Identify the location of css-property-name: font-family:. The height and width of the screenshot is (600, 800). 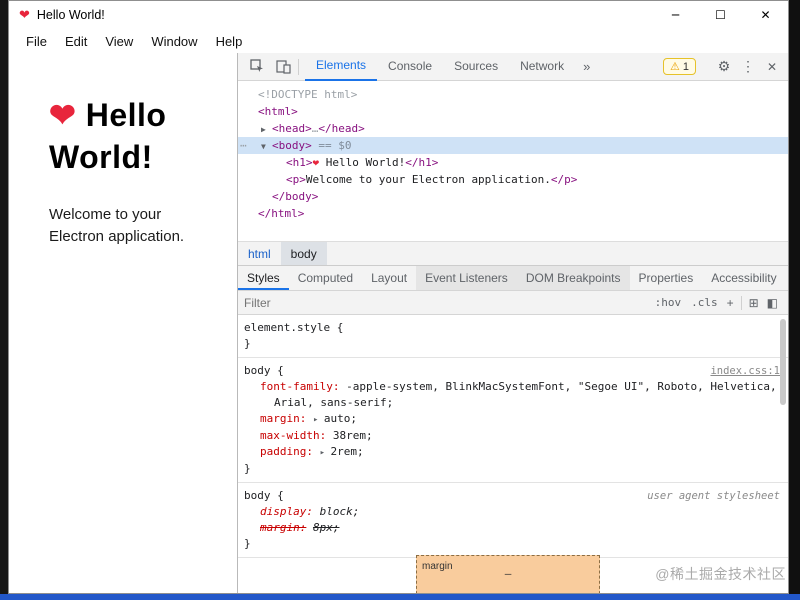
(299, 386).